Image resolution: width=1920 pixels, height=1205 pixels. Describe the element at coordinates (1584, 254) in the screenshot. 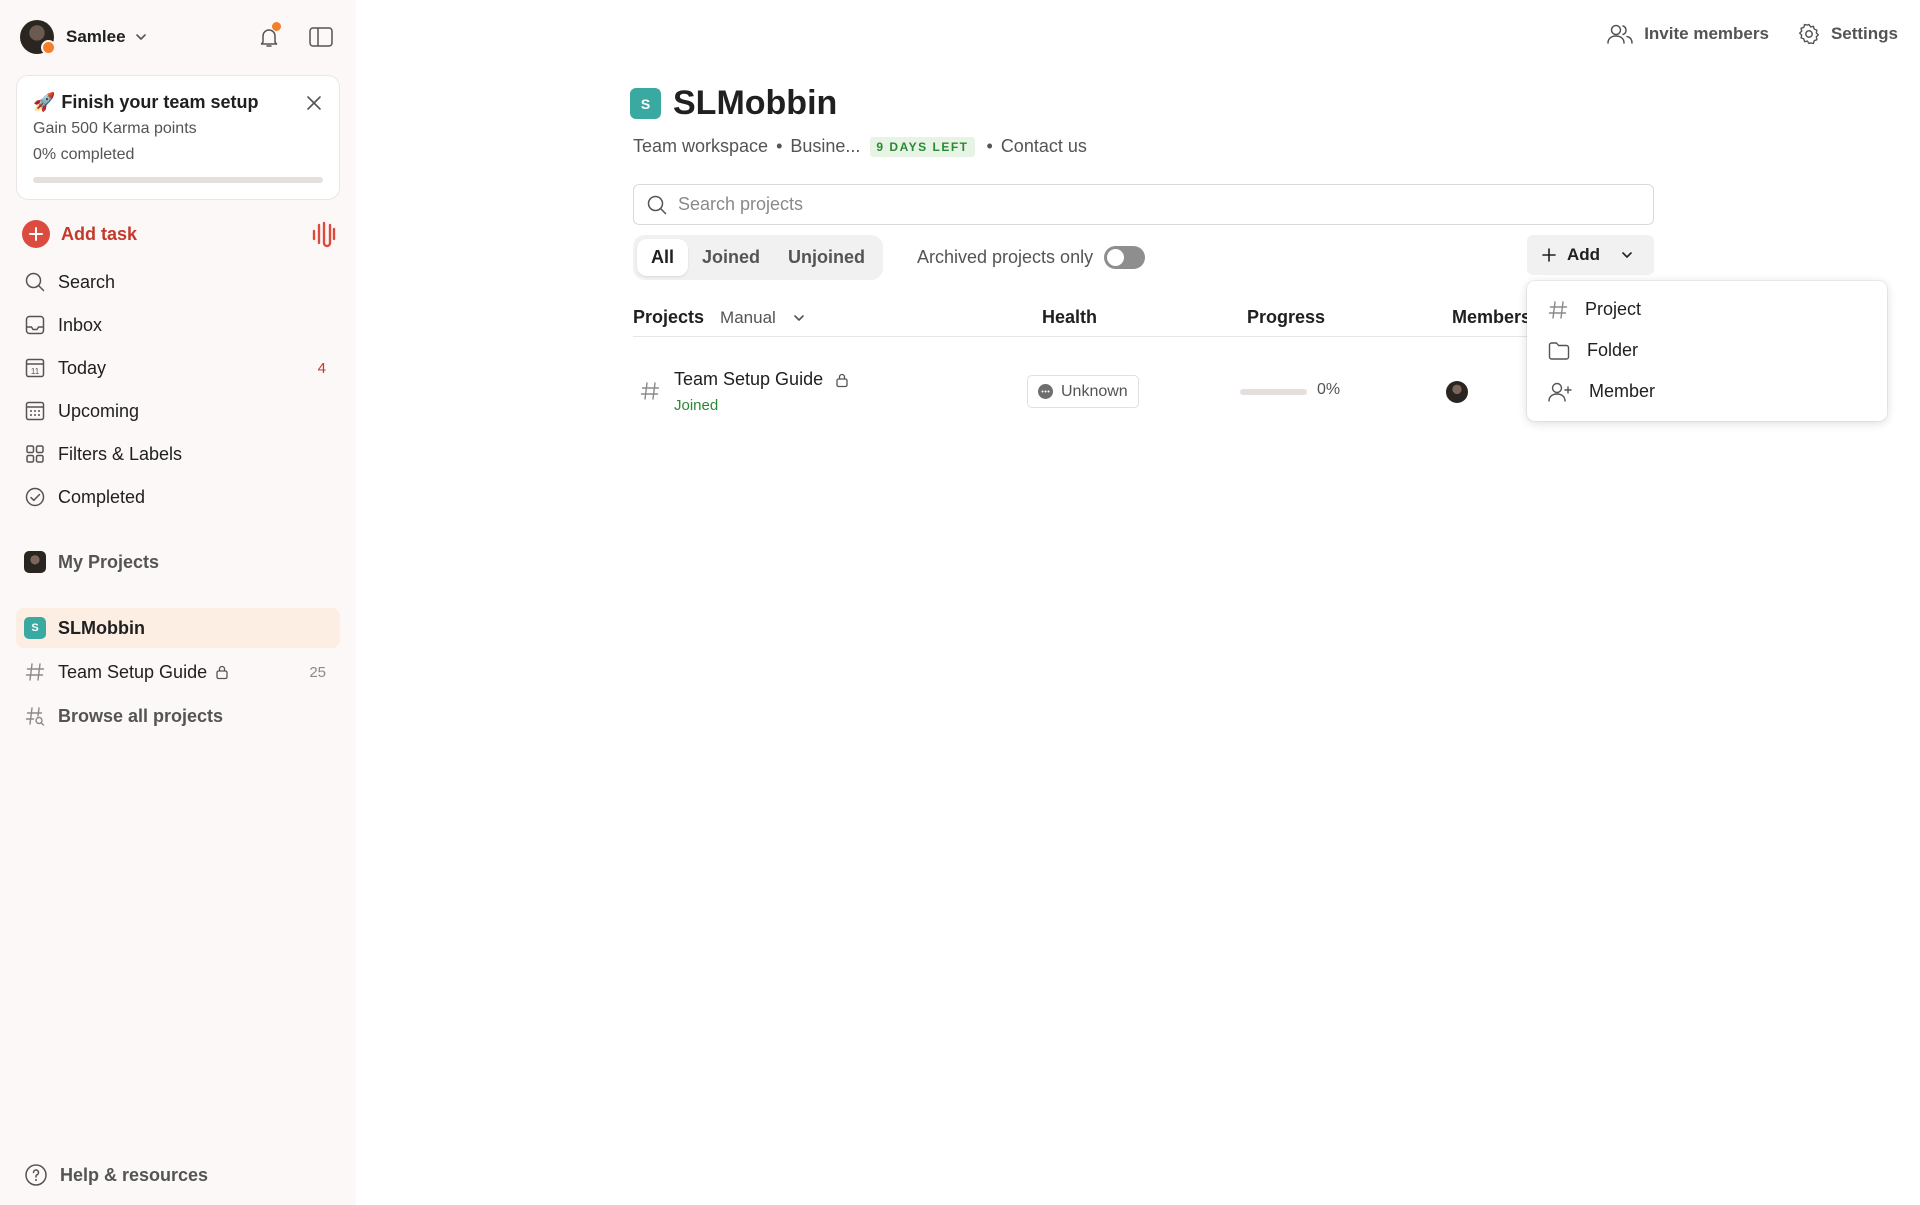

I see `add-button-label: Add` at that location.